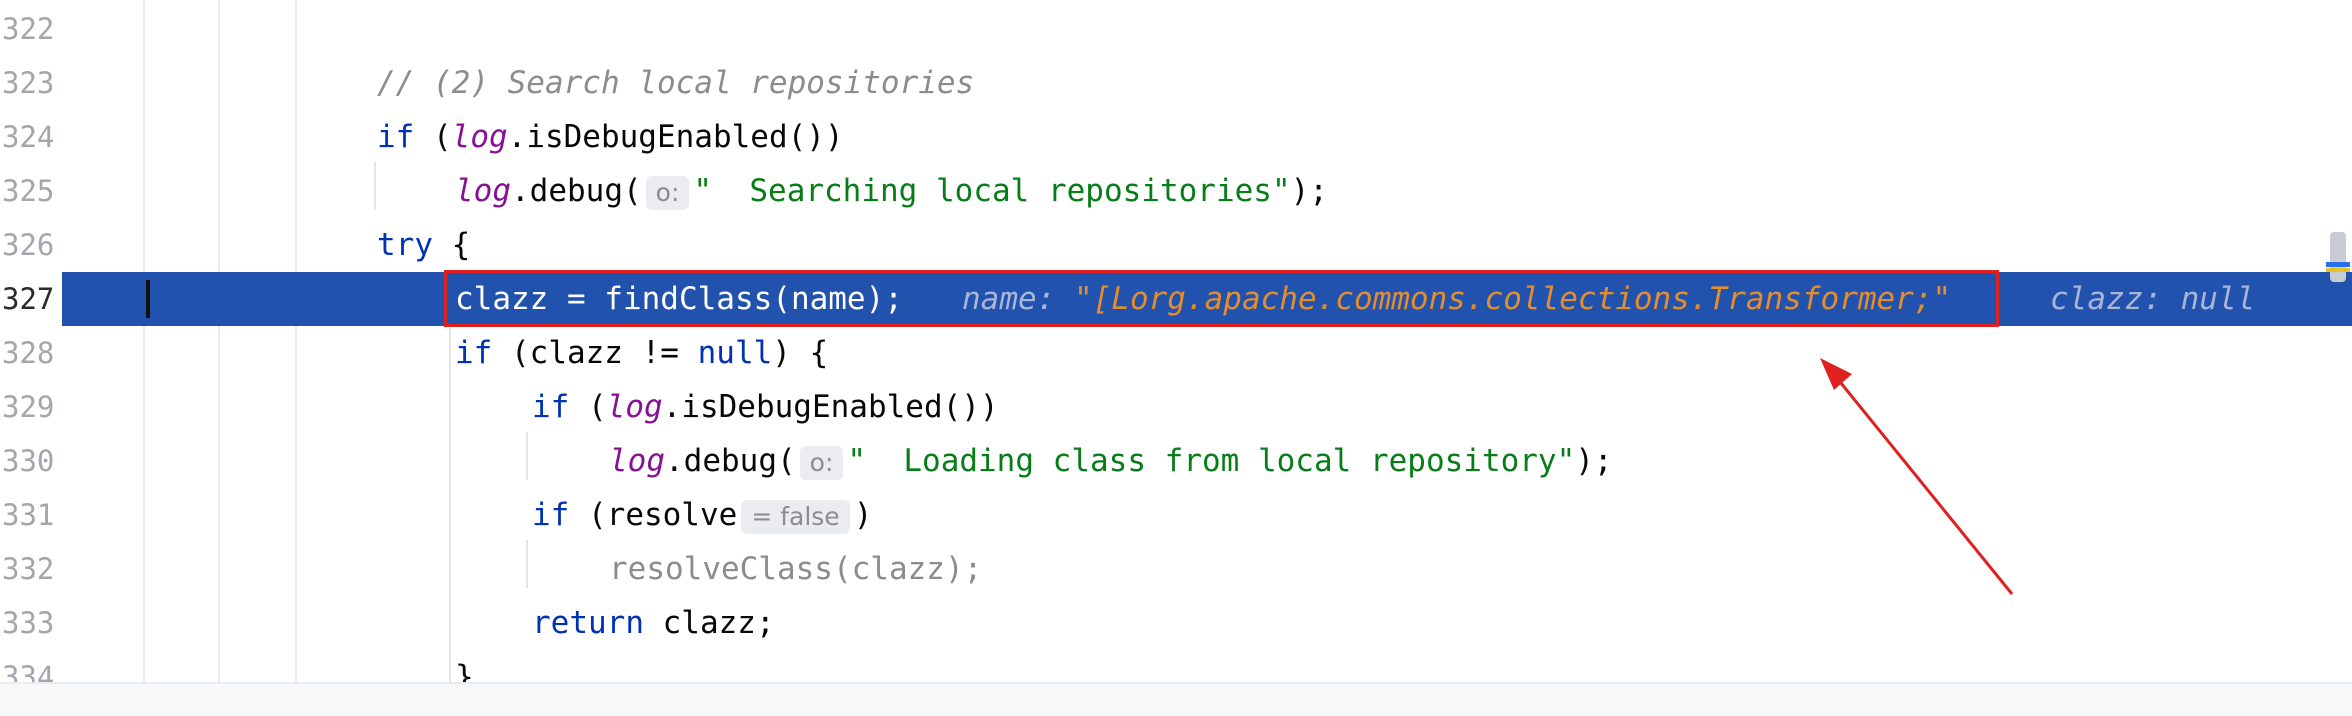  What do you see at coordinates (1836, 374) in the screenshot?
I see `arrow-head` at bounding box center [1836, 374].